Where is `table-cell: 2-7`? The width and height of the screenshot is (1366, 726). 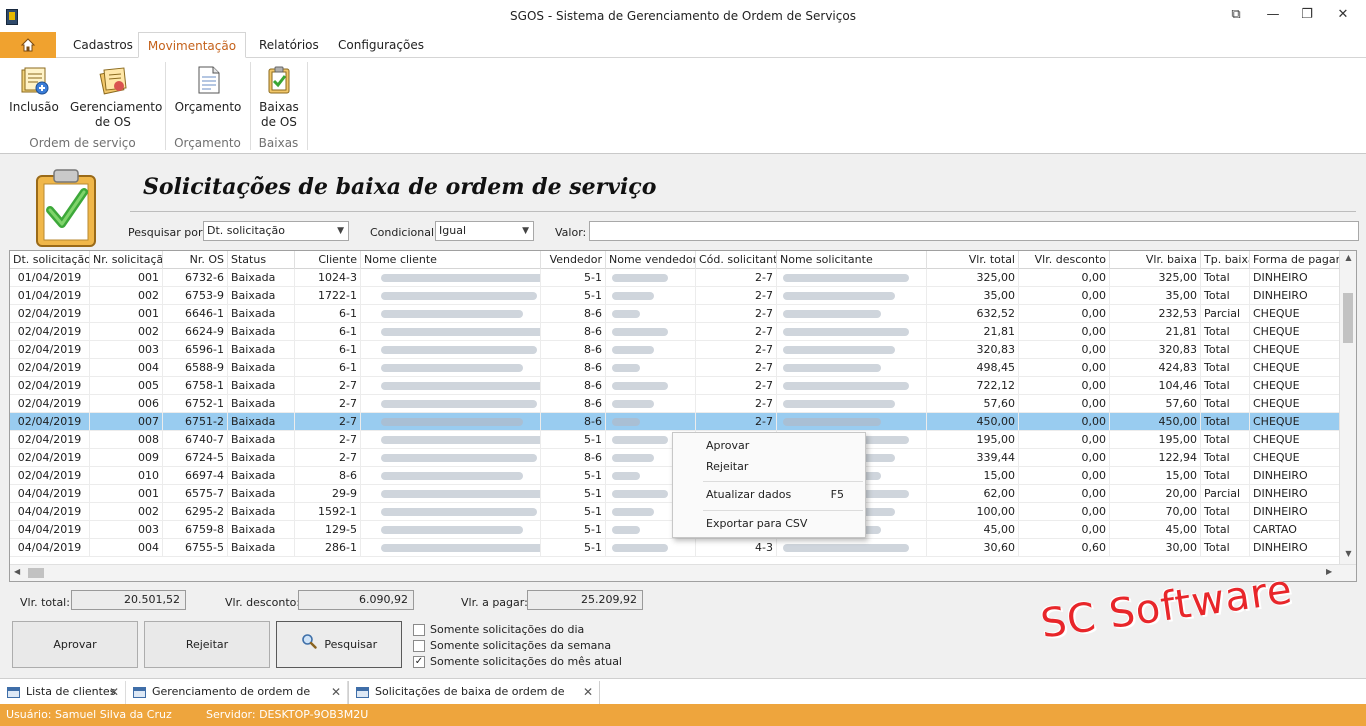 table-cell: 2-7 is located at coordinates (736, 278).